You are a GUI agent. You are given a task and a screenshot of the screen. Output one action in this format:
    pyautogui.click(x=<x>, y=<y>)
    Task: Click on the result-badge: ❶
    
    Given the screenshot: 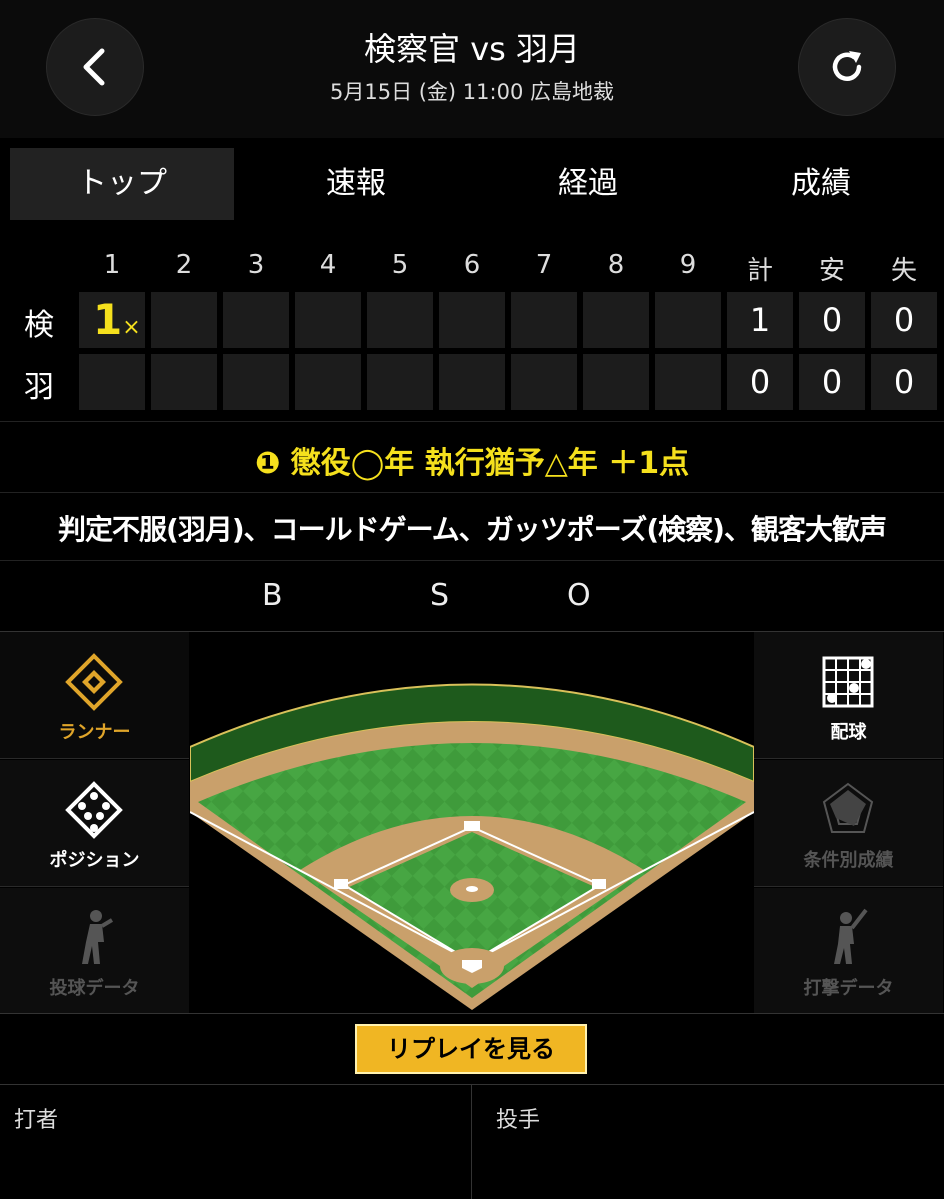 What is the action you would take?
    pyautogui.click(x=267, y=463)
    